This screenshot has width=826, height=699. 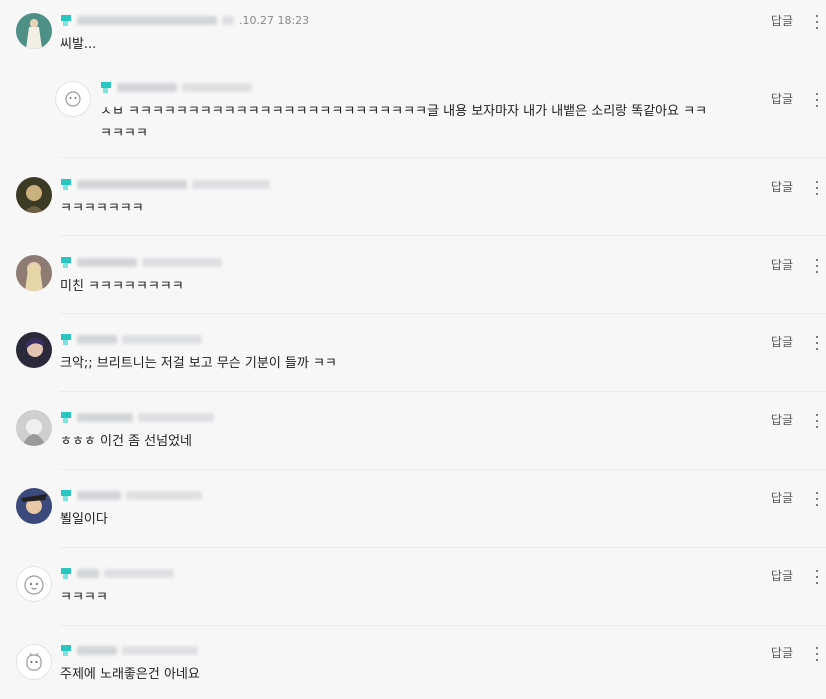 What do you see at coordinates (393, 20) in the screenshot?
I see `comment-meta: .10.27 18:23` at bounding box center [393, 20].